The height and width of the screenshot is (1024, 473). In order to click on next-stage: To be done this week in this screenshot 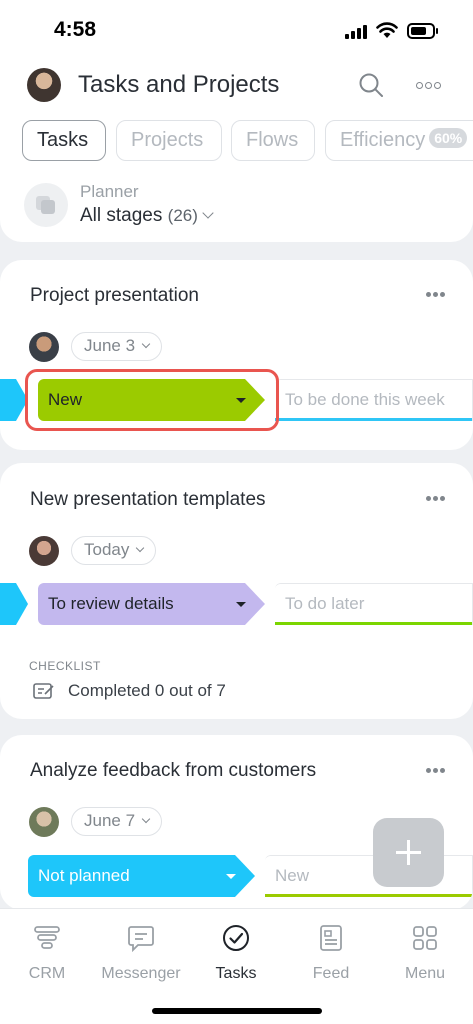, I will do `click(374, 400)`.